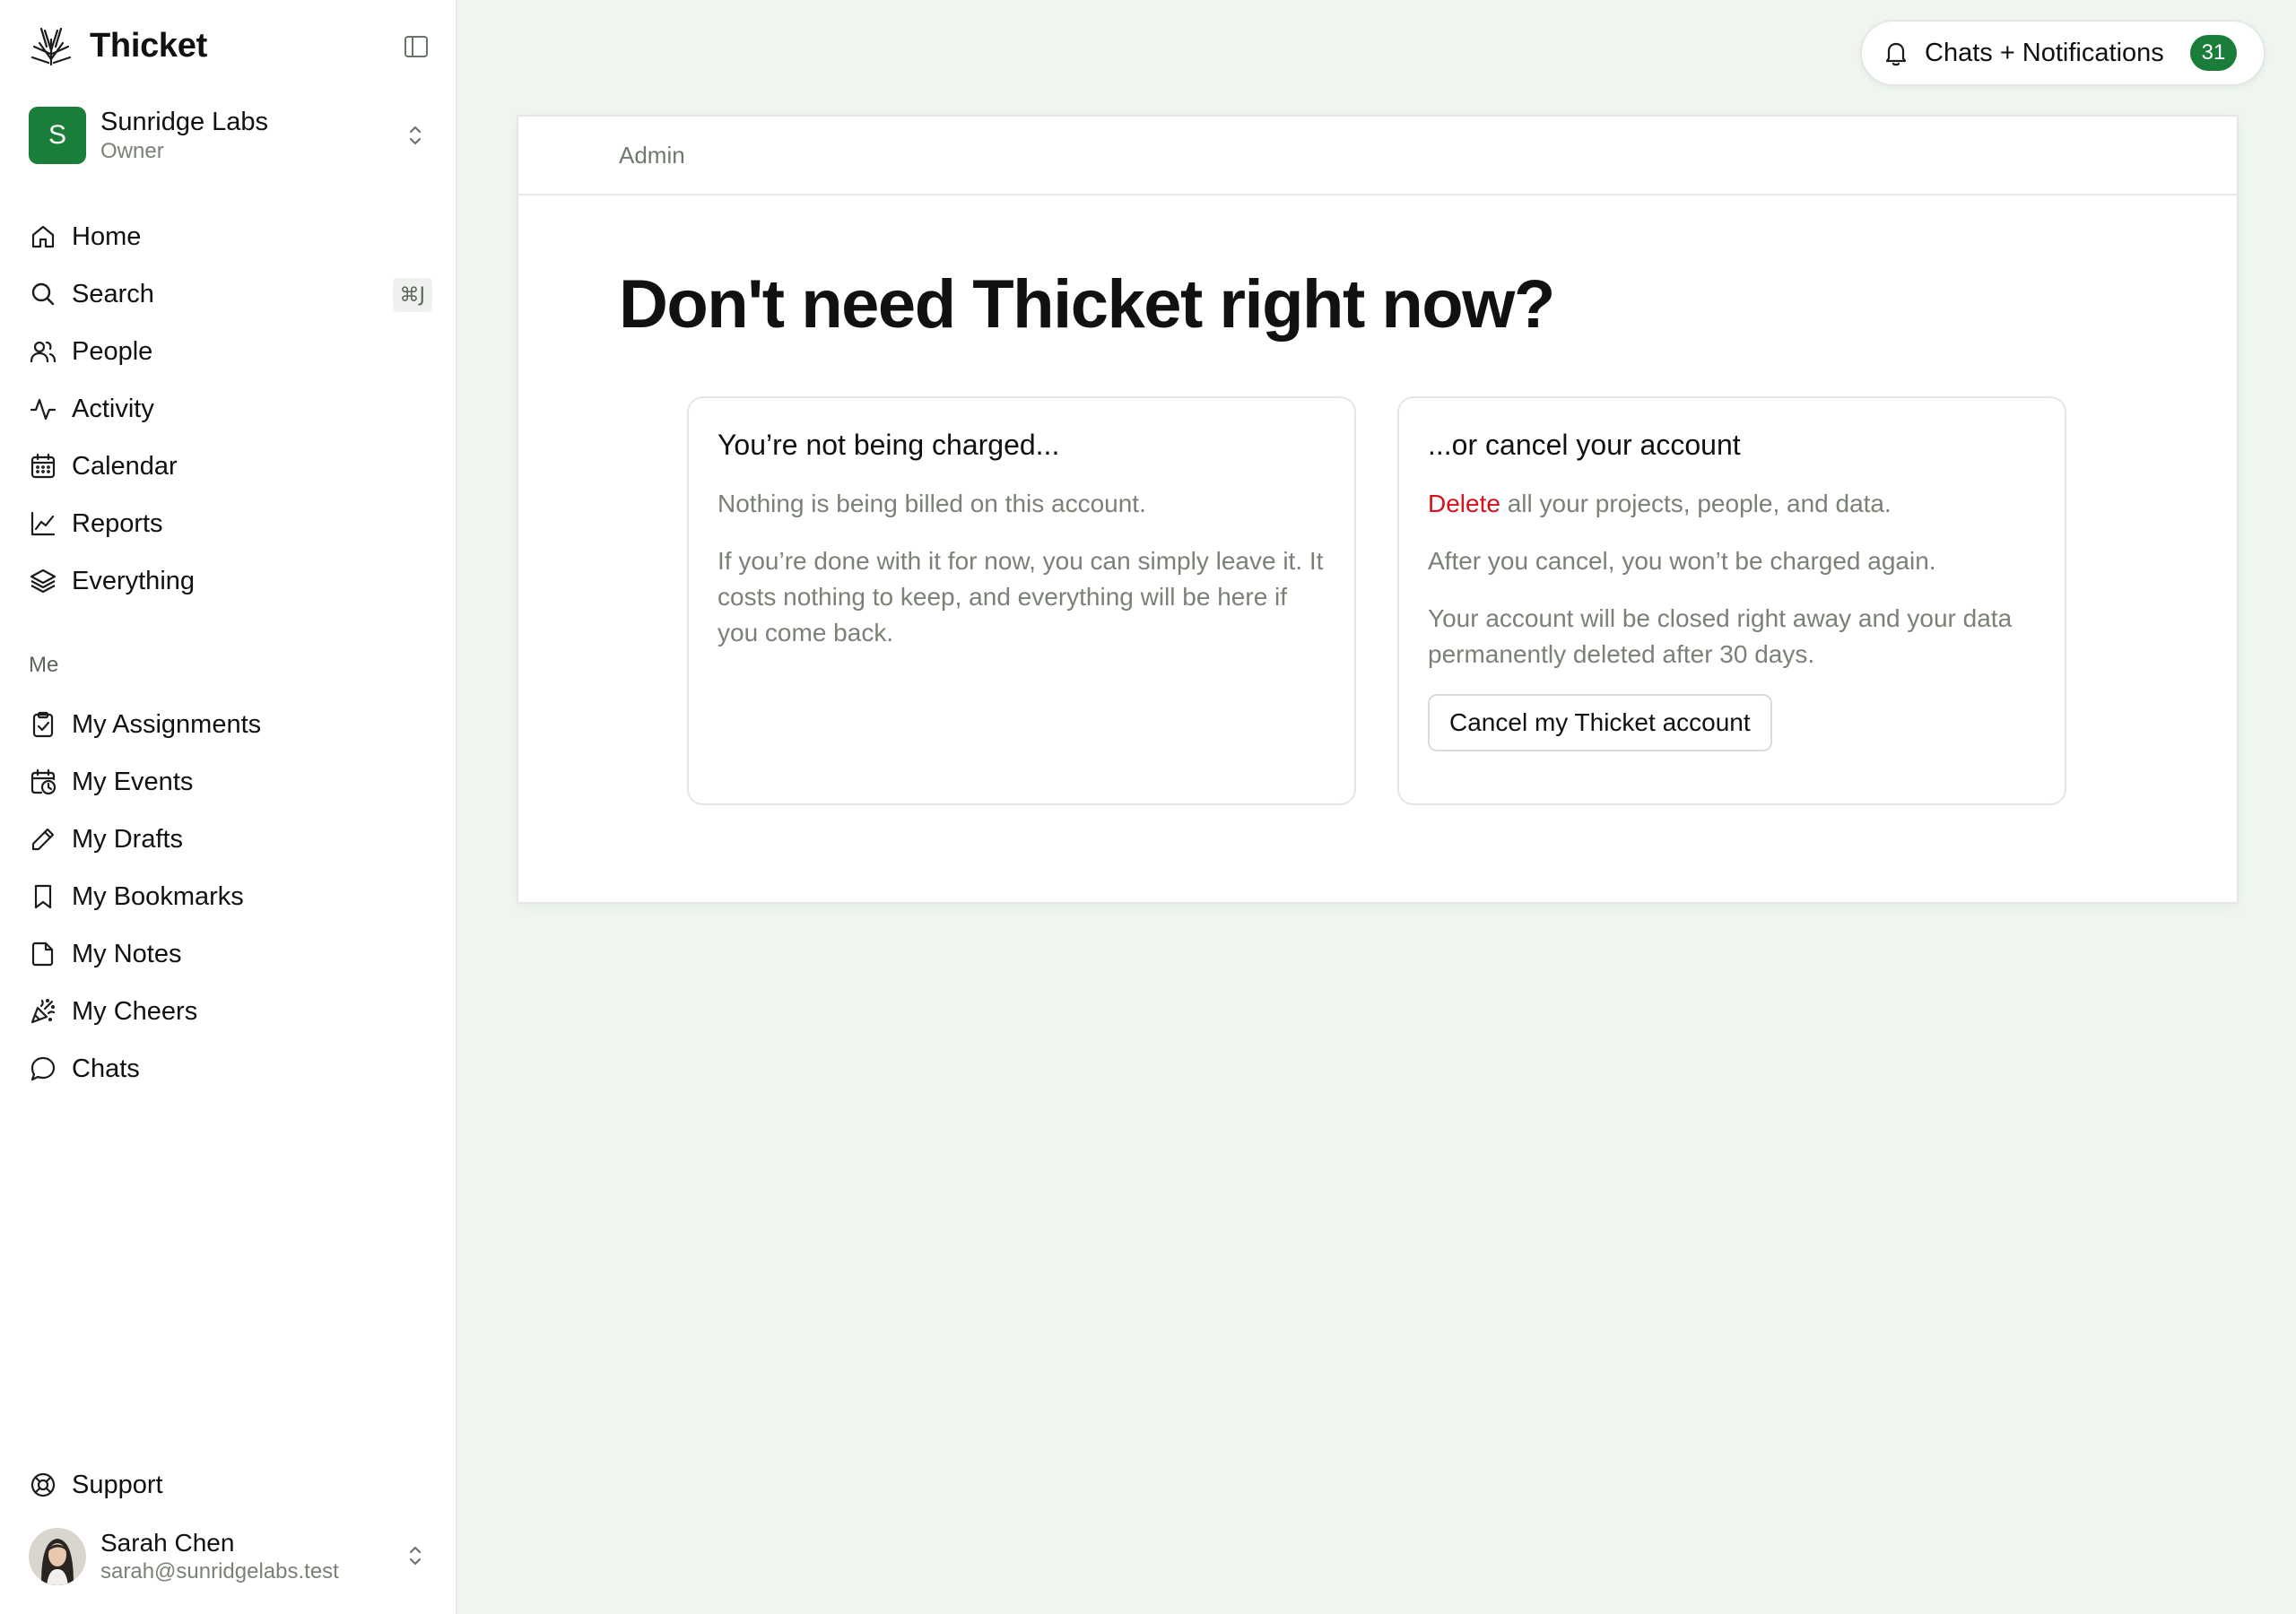 This screenshot has width=2296, height=1614. I want to click on nav-item-everything: Everything, so click(230, 581).